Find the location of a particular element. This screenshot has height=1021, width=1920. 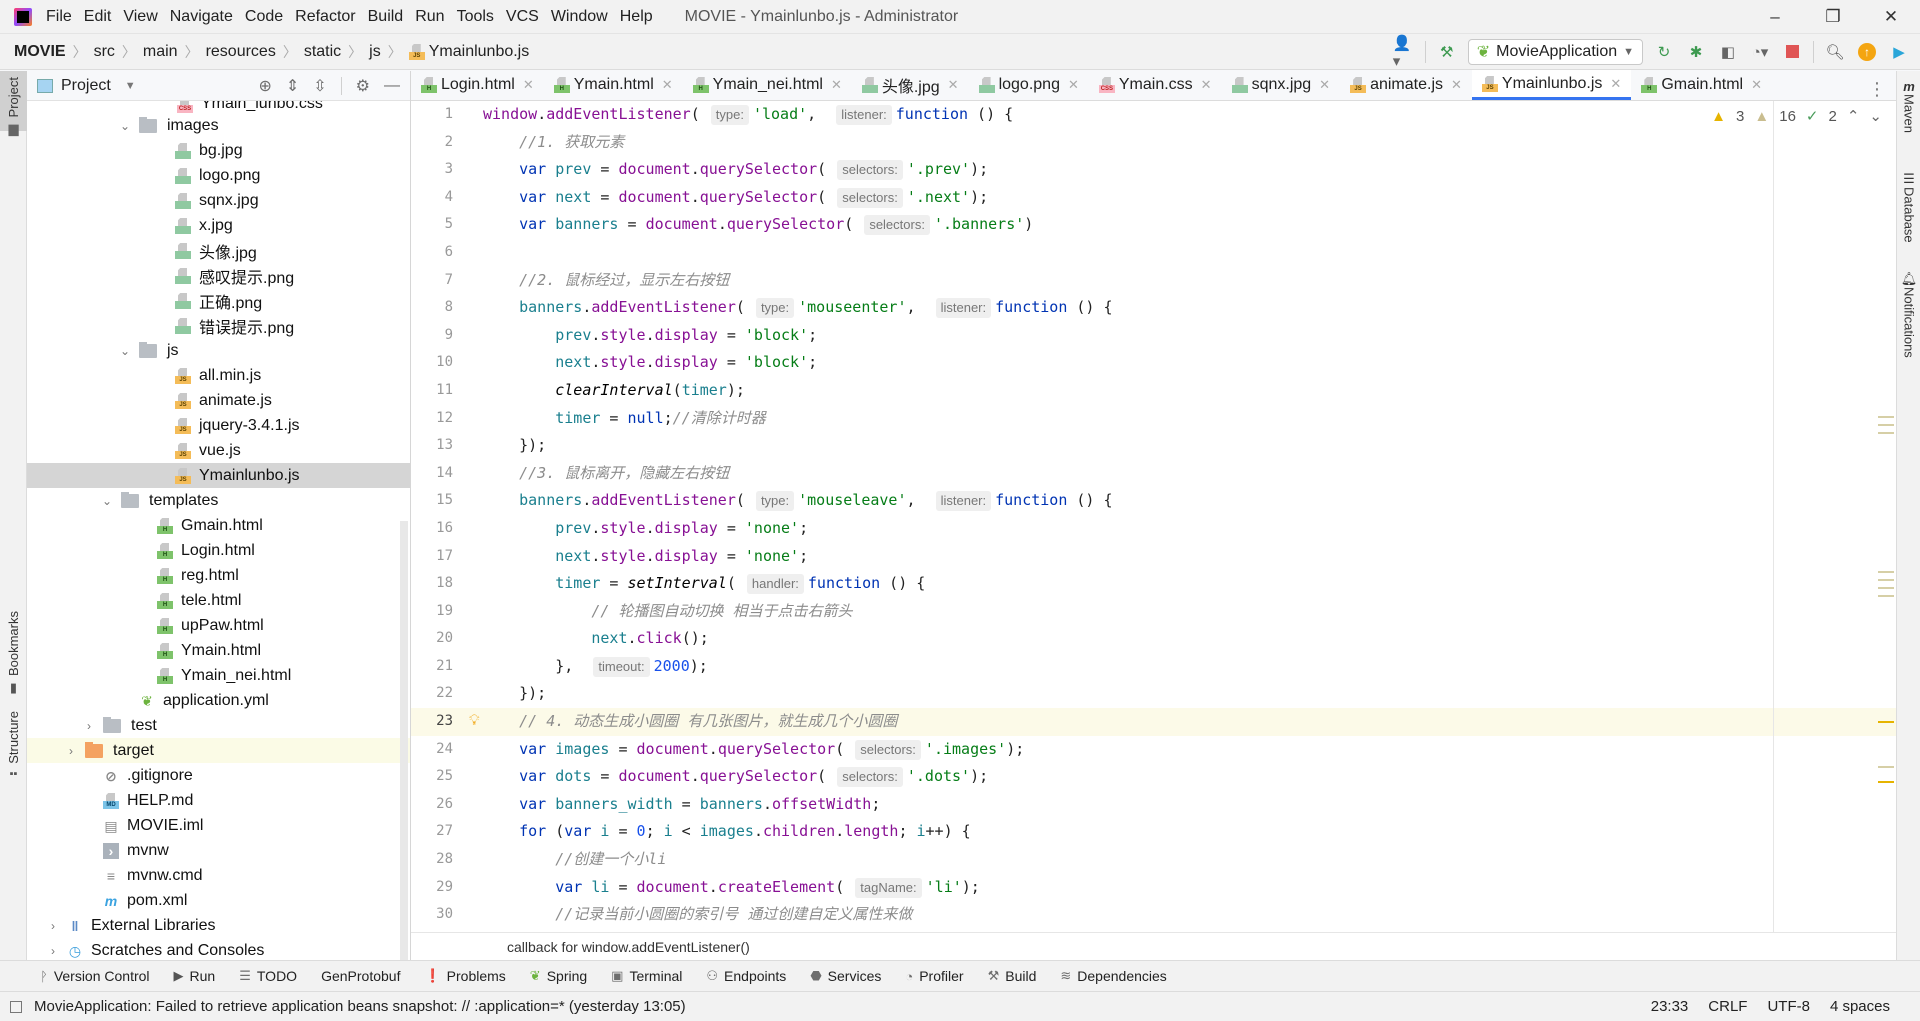

line-number: 20 is located at coordinates (447, 639).